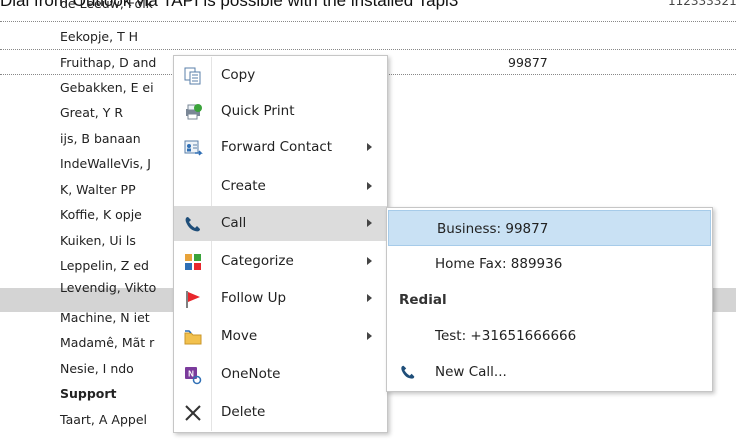 The height and width of the screenshot is (443, 736). What do you see at coordinates (257, 261) in the screenshot?
I see `menu-item-label: Categorize` at bounding box center [257, 261].